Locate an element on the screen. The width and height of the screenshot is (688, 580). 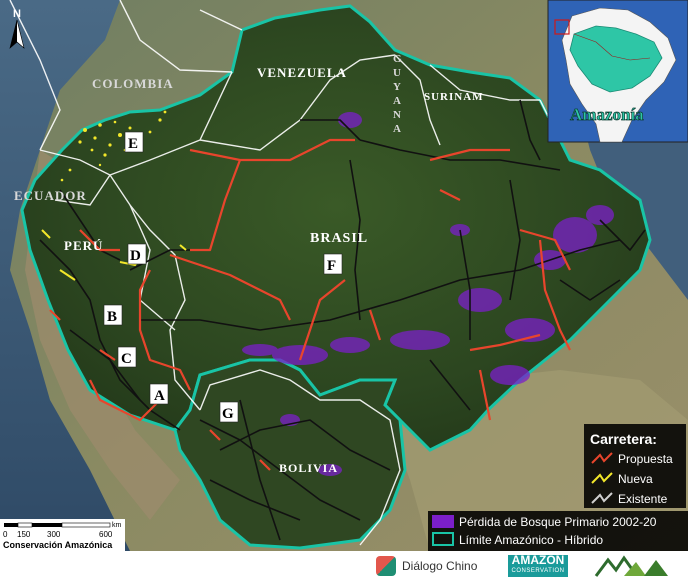
segment-label-e: E is located at coordinates (134, 142).